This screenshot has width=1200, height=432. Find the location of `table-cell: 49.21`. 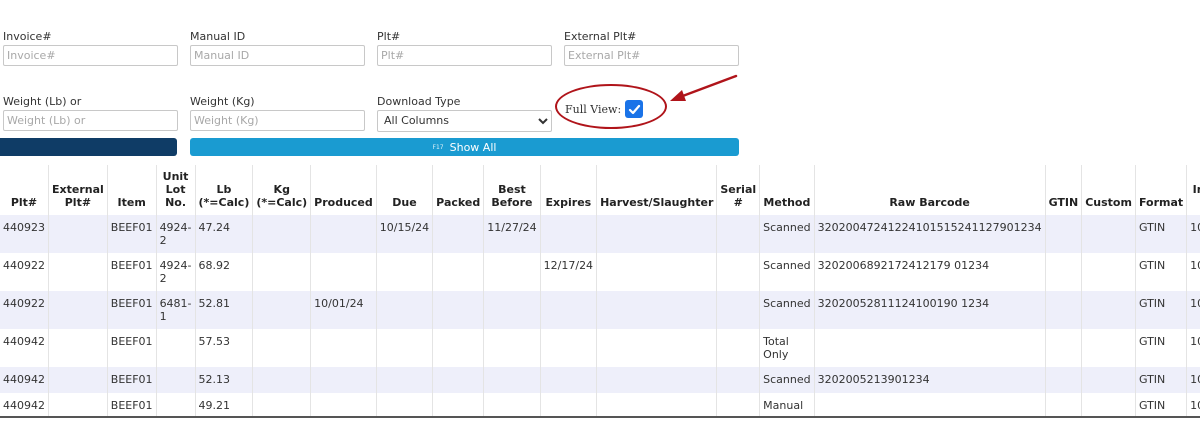

table-cell: 49.21 is located at coordinates (223, 405).